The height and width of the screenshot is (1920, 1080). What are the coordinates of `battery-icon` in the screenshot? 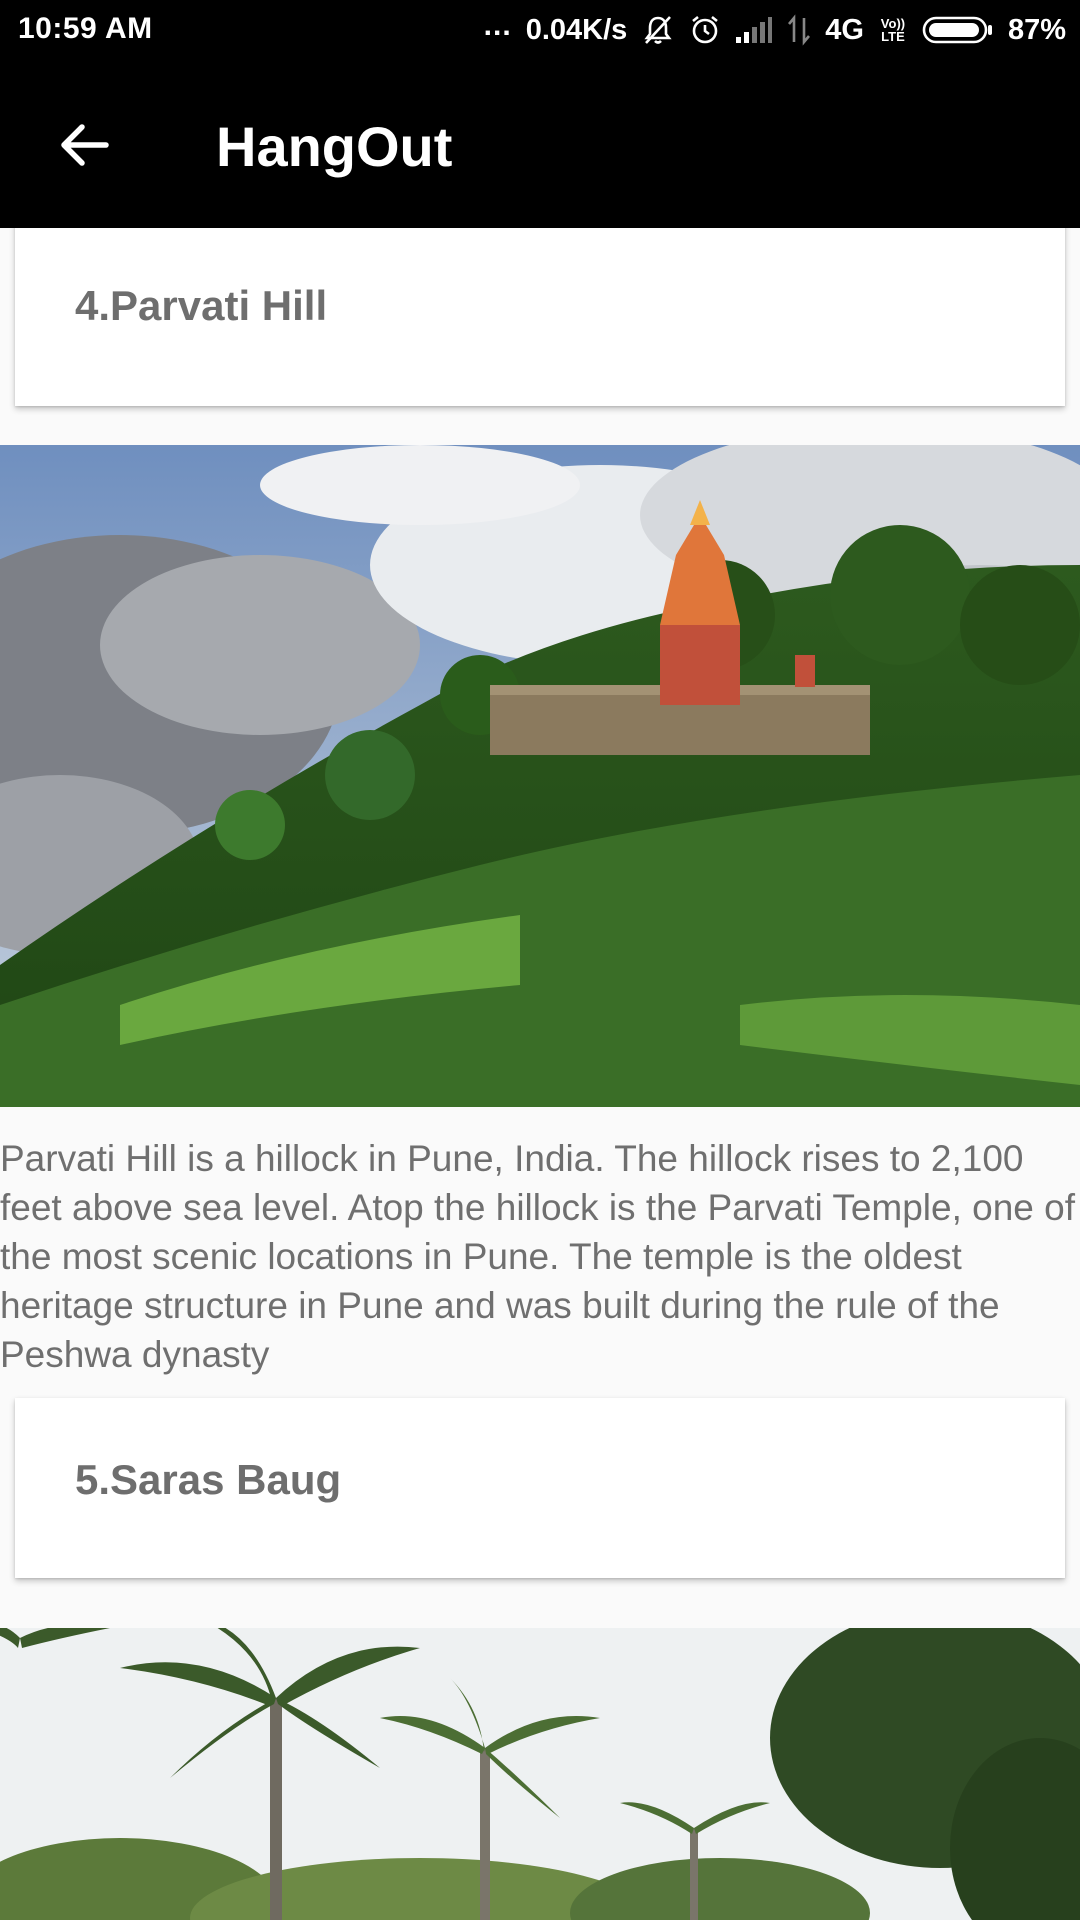 It's located at (958, 30).